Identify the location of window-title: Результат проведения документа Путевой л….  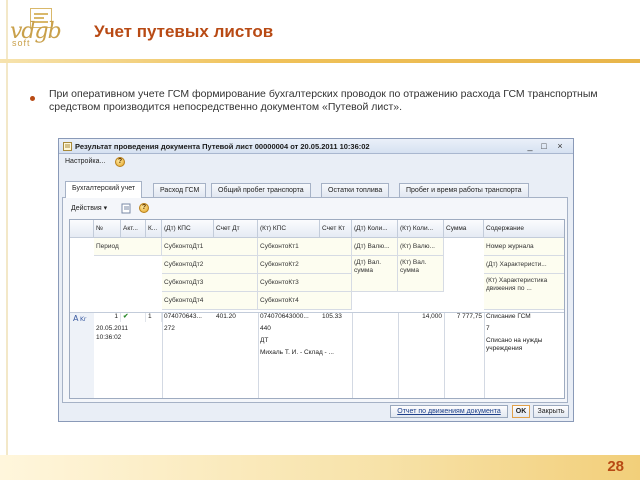
(222, 146).